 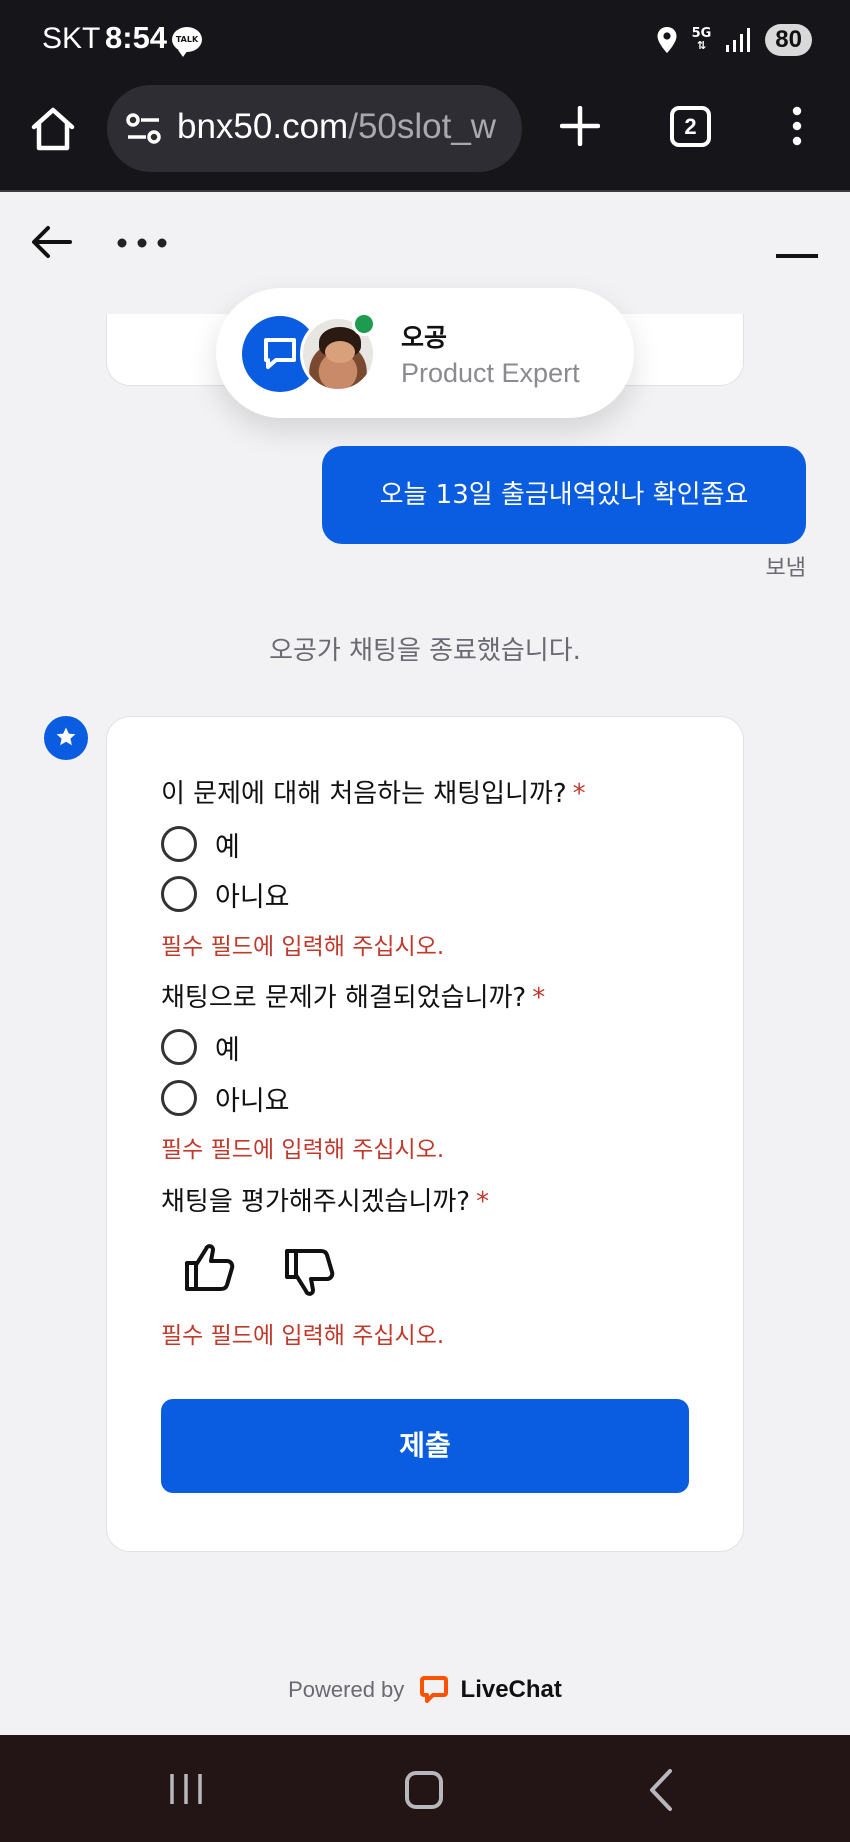 I want to click on tune-icon, so click(x=144, y=129).